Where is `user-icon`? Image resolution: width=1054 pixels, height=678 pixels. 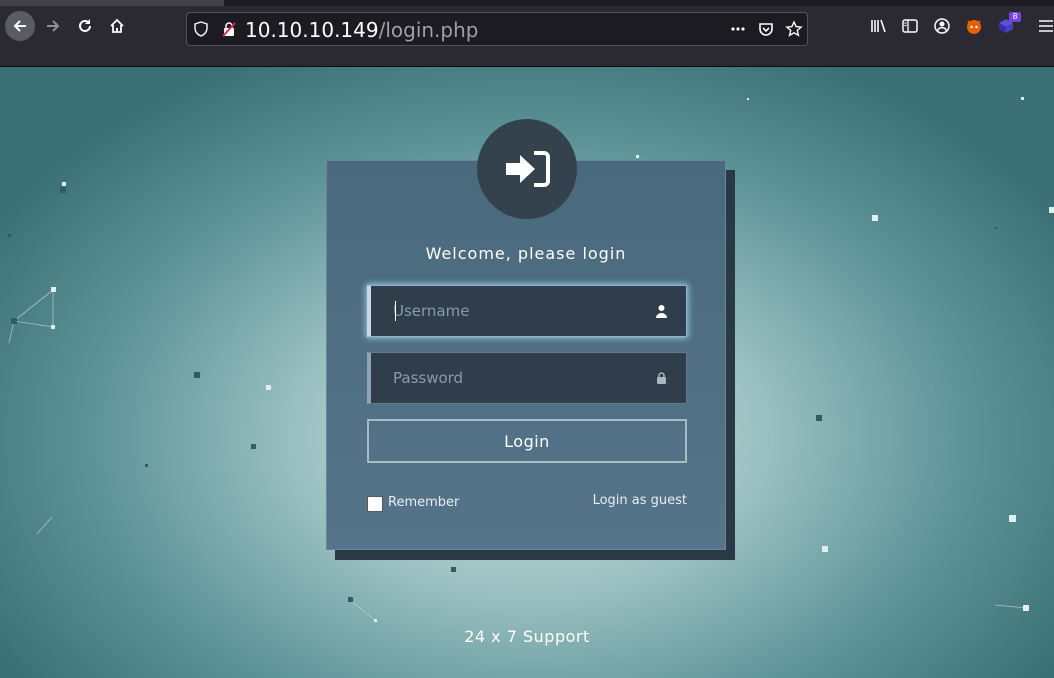
user-icon is located at coordinates (661, 311).